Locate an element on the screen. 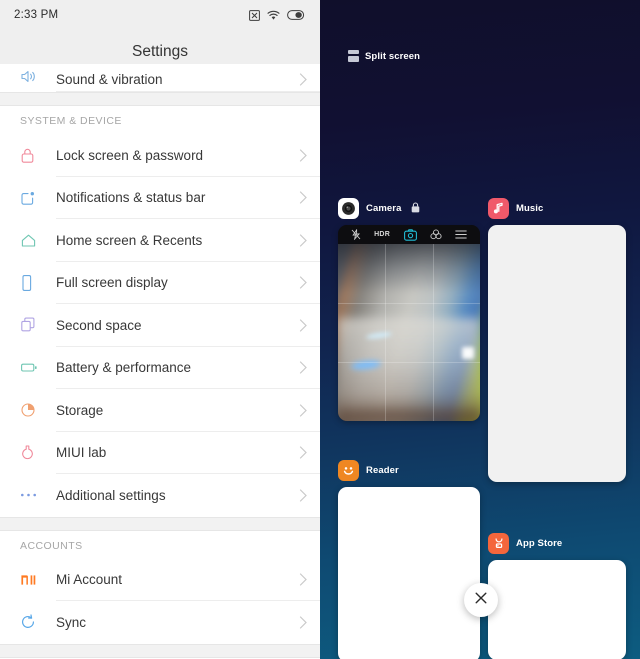 Image resolution: width=640 pixels, height=659 pixels. settings-title-bar: Settings is located at coordinates (160, 47).